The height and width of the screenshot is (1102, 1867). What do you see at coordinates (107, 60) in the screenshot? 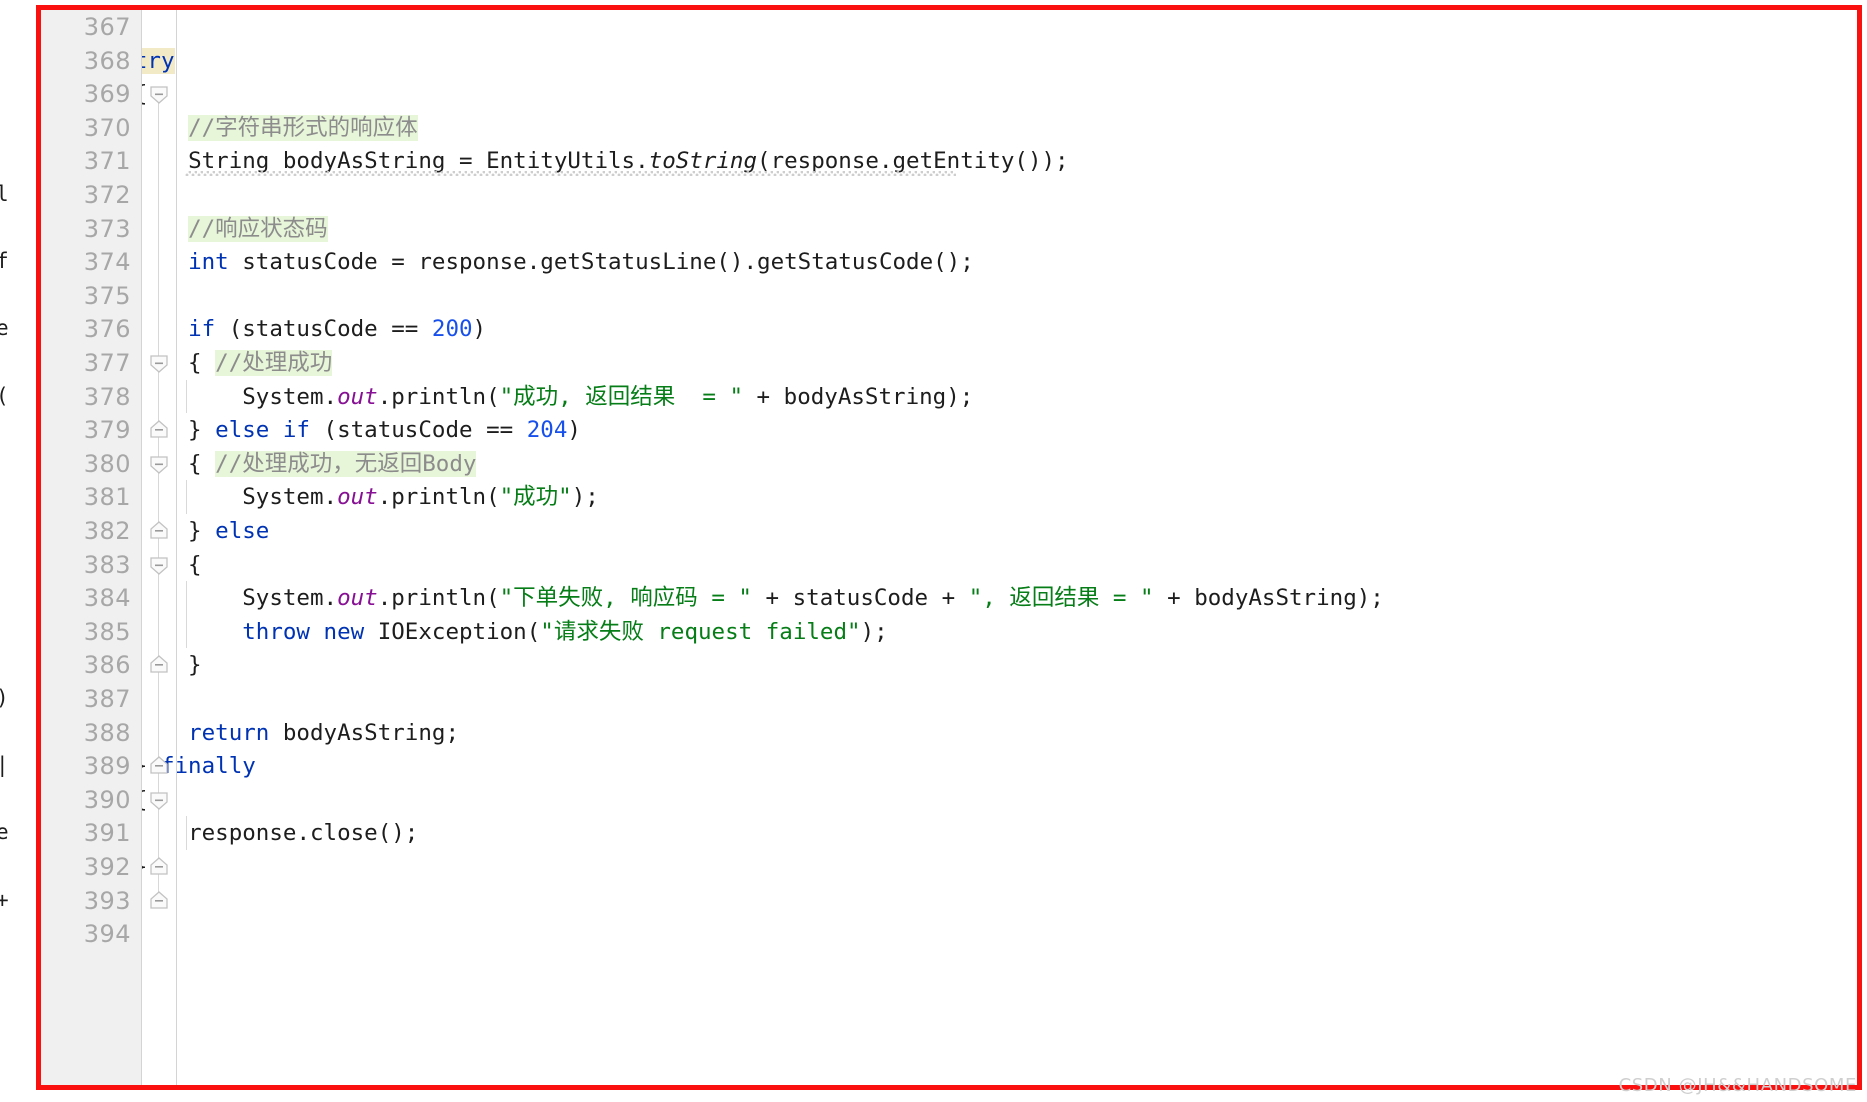
I see `line-number: 368` at bounding box center [107, 60].